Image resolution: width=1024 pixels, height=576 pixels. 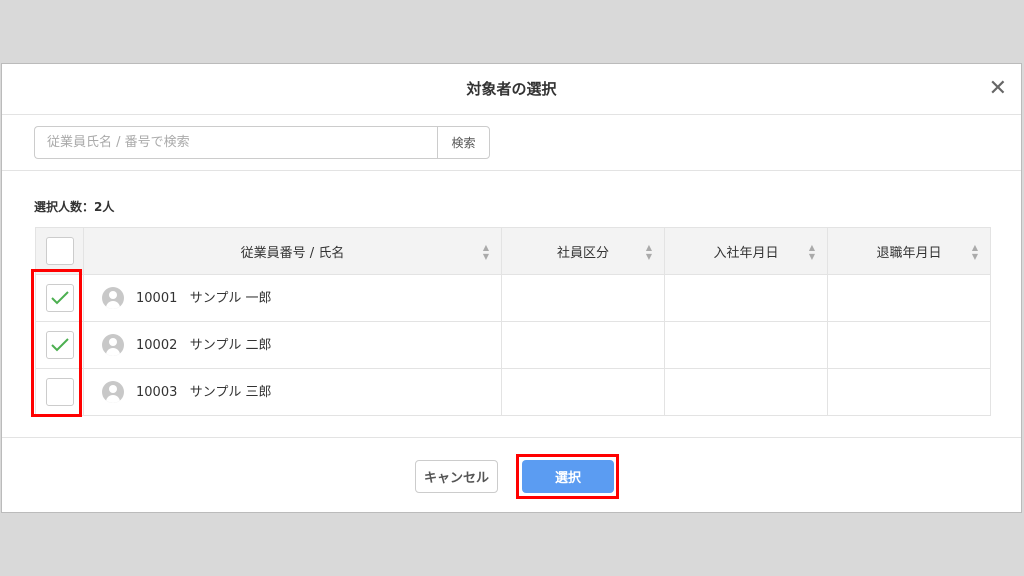 What do you see at coordinates (236, 142) in the screenshot?
I see `search-input` at bounding box center [236, 142].